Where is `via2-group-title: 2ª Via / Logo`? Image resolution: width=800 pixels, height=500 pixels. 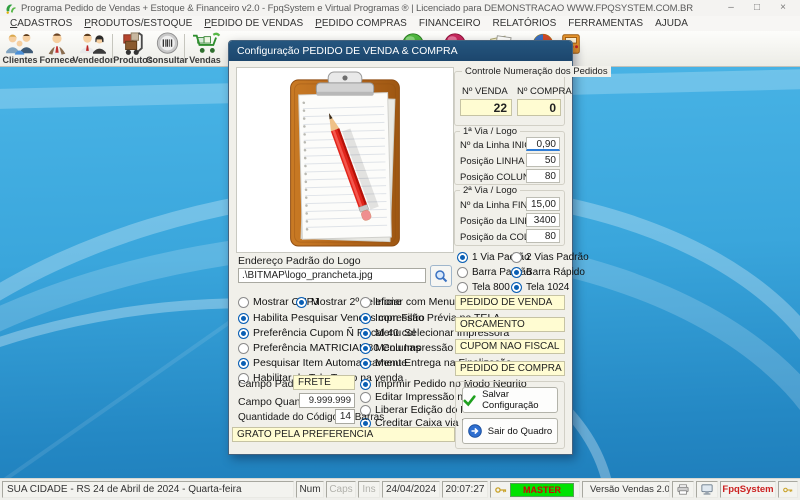
via2-group-title: 2ª Via / Logo is located at coordinates (490, 190).